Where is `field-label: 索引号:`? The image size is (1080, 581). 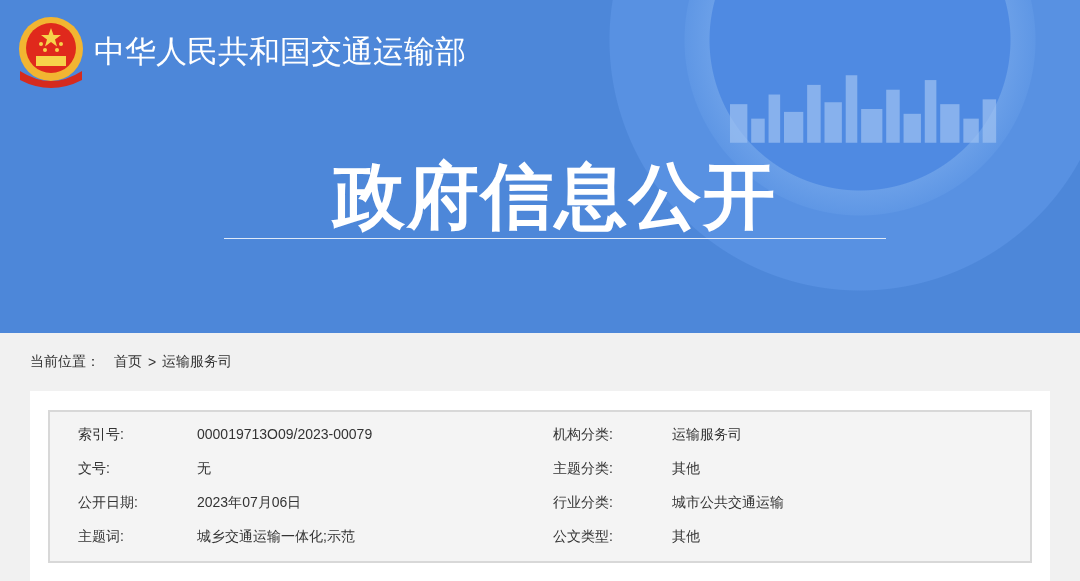 field-label: 索引号: is located at coordinates (101, 434).